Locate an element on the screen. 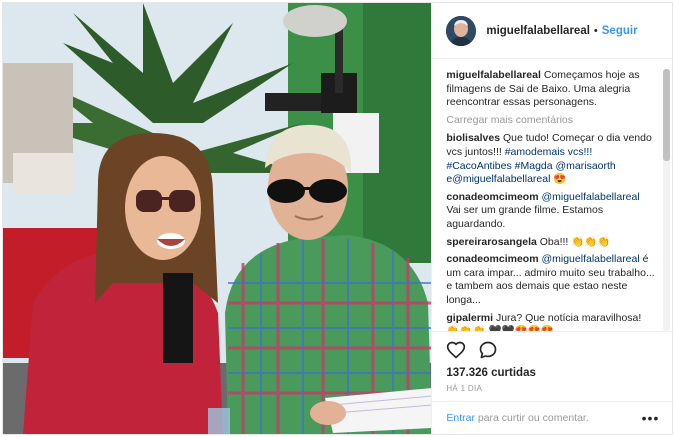 The width and height of the screenshot is (675, 437). avatar is located at coordinates (461, 30).